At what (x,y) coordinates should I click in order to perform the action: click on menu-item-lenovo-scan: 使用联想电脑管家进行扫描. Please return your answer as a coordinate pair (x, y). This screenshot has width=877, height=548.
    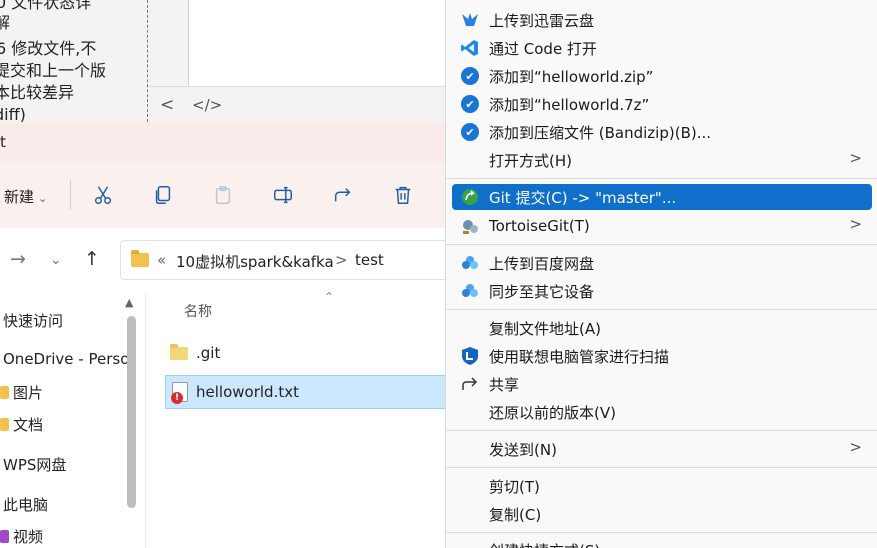
    Looking at the image, I should click on (662, 356).